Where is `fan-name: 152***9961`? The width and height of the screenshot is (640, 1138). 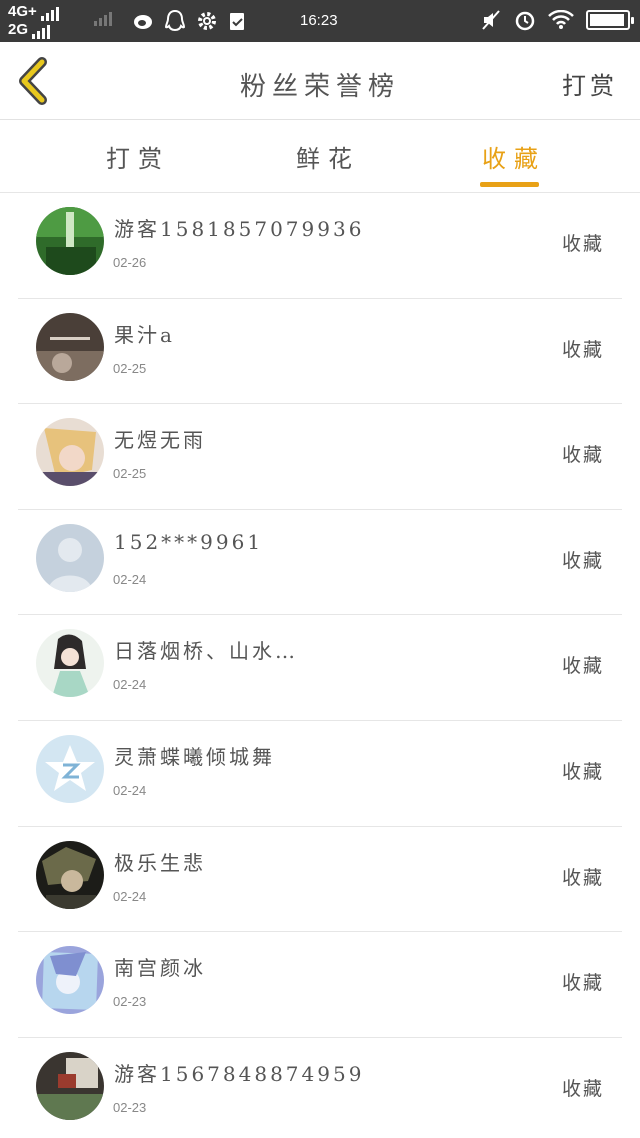 fan-name: 152***9961 is located at coordinates (189, 541).